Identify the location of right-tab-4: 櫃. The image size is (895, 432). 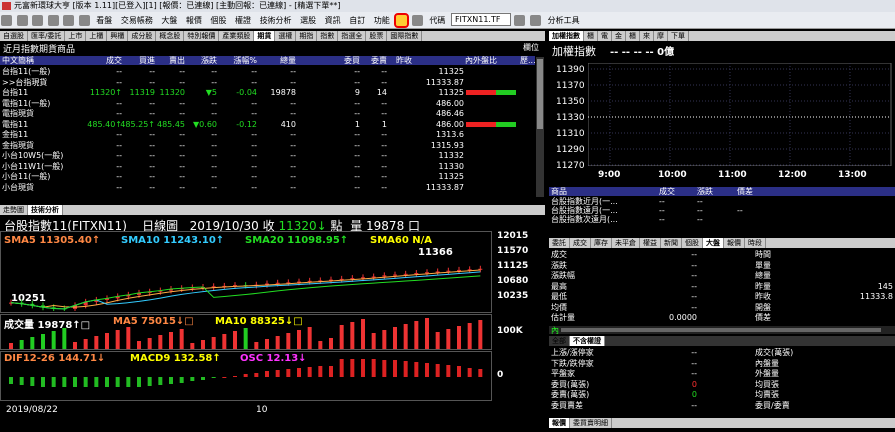
(633, 36).